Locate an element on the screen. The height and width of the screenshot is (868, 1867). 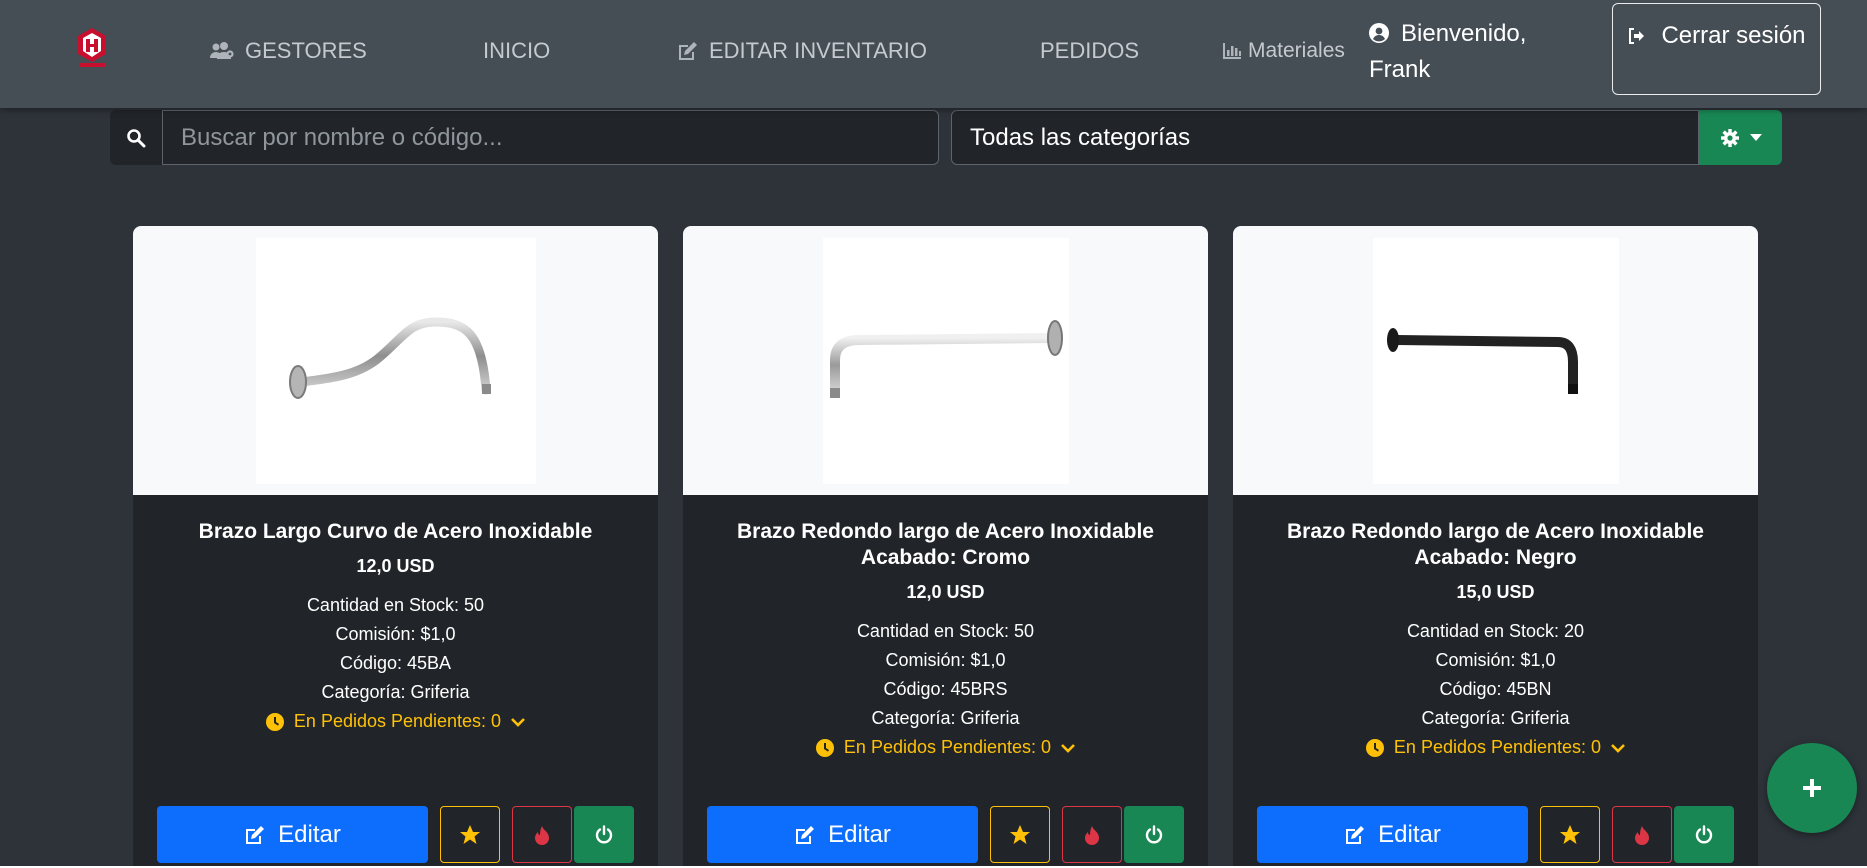
sign-out-icon is located at coordinates (1637, 36).